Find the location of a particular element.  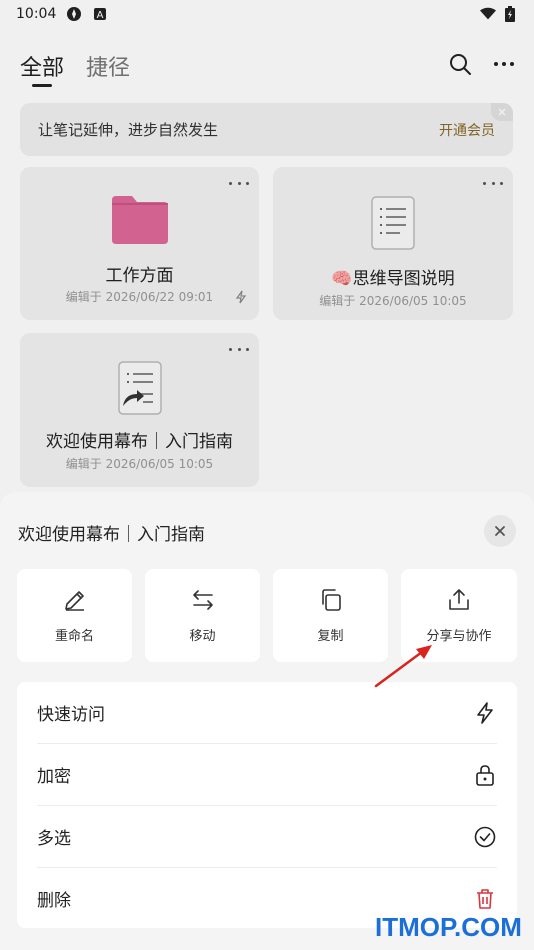

sheet-close-button is located at coordinates (500, 531).